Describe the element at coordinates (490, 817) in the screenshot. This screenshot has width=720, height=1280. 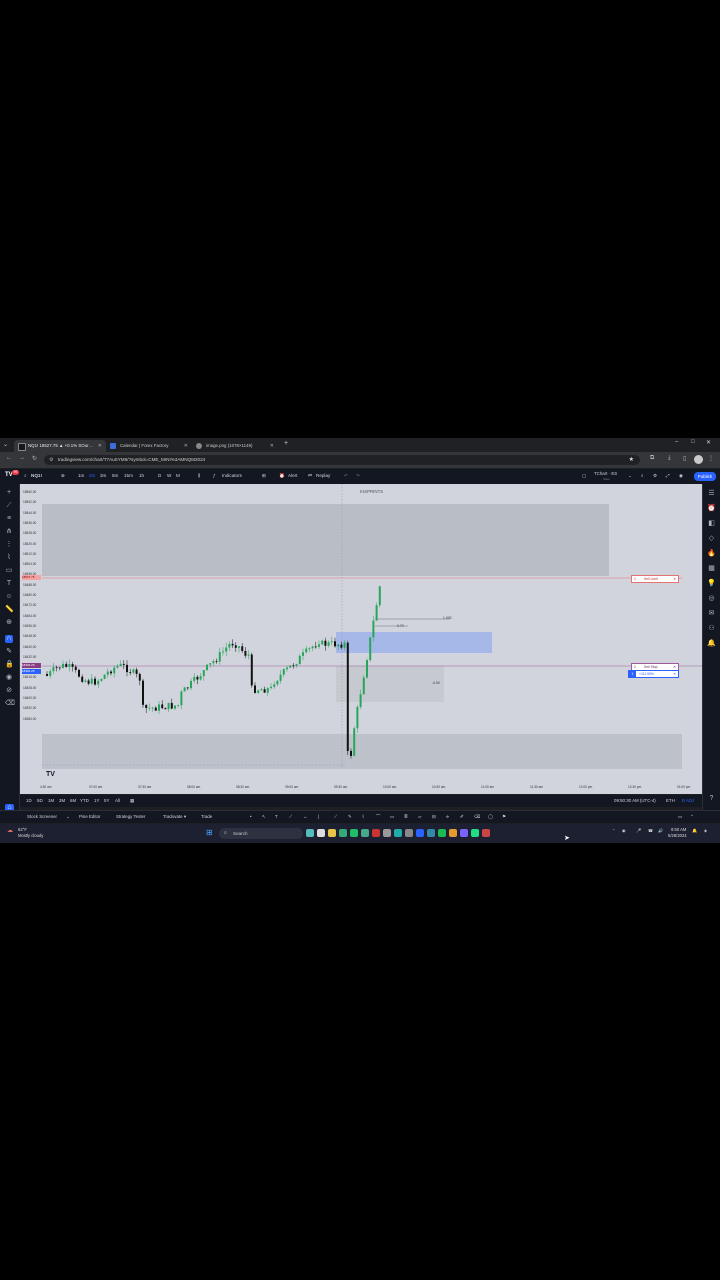
I see `oval-tool-icon: ◯` at that location.